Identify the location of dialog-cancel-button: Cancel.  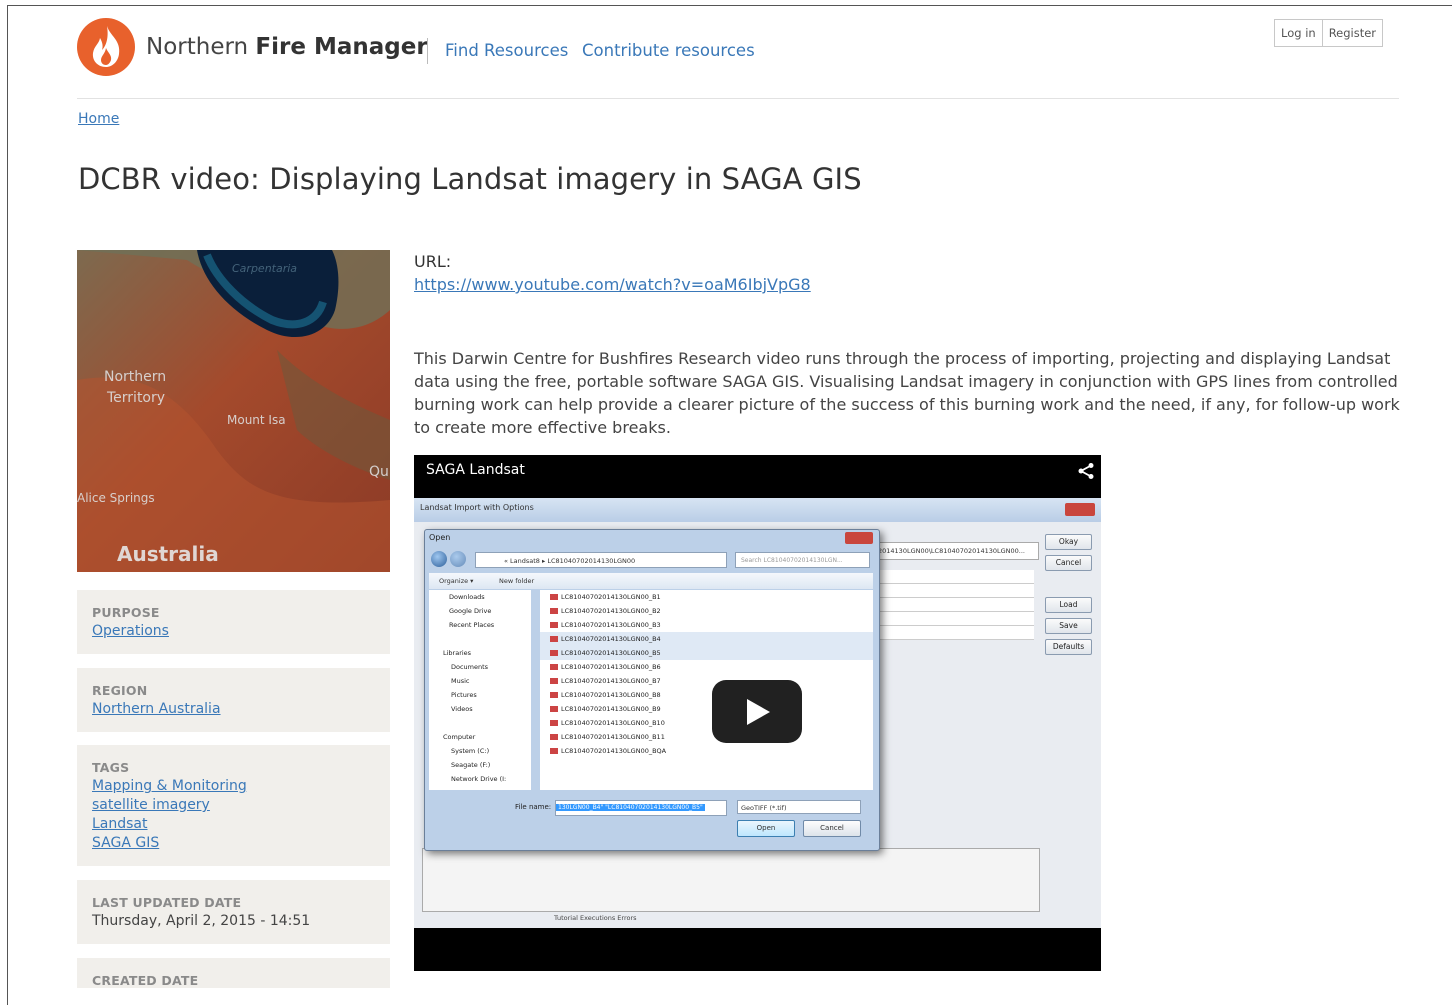
(832, 828).